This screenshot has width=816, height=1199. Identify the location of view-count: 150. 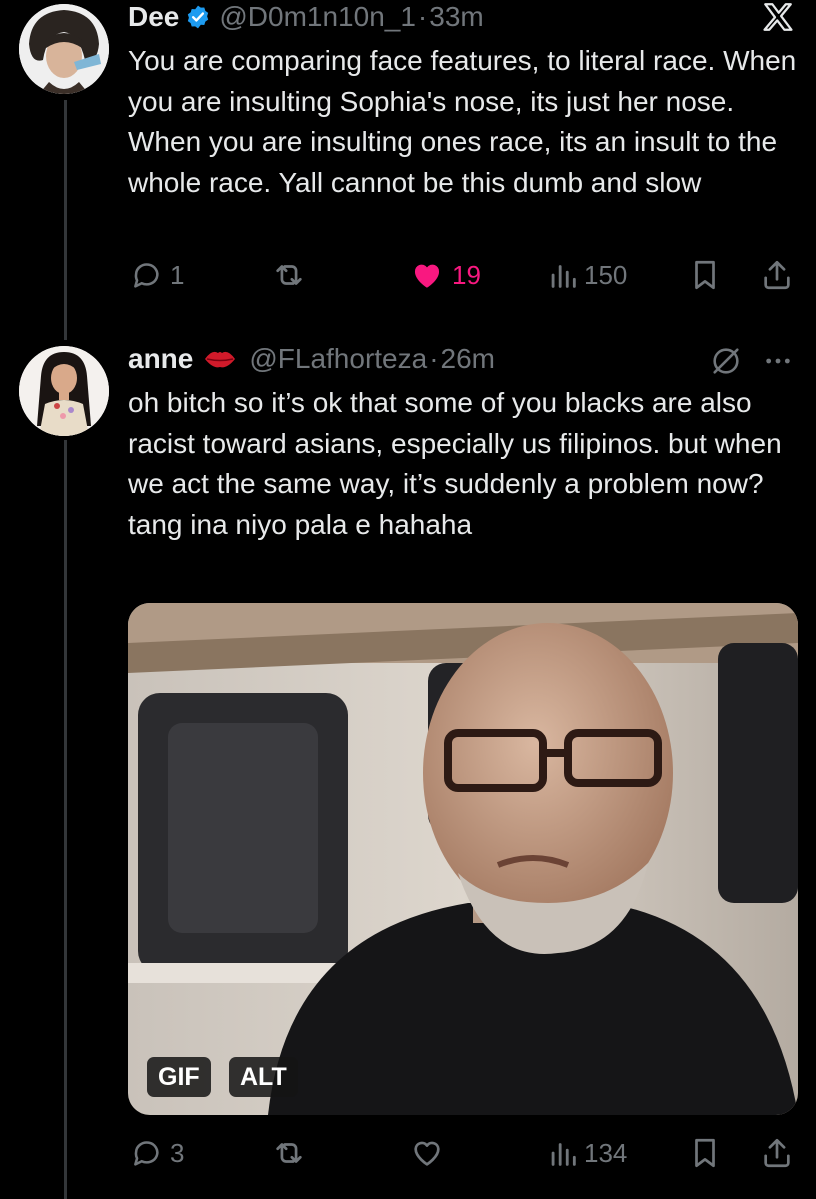
(606, 274).